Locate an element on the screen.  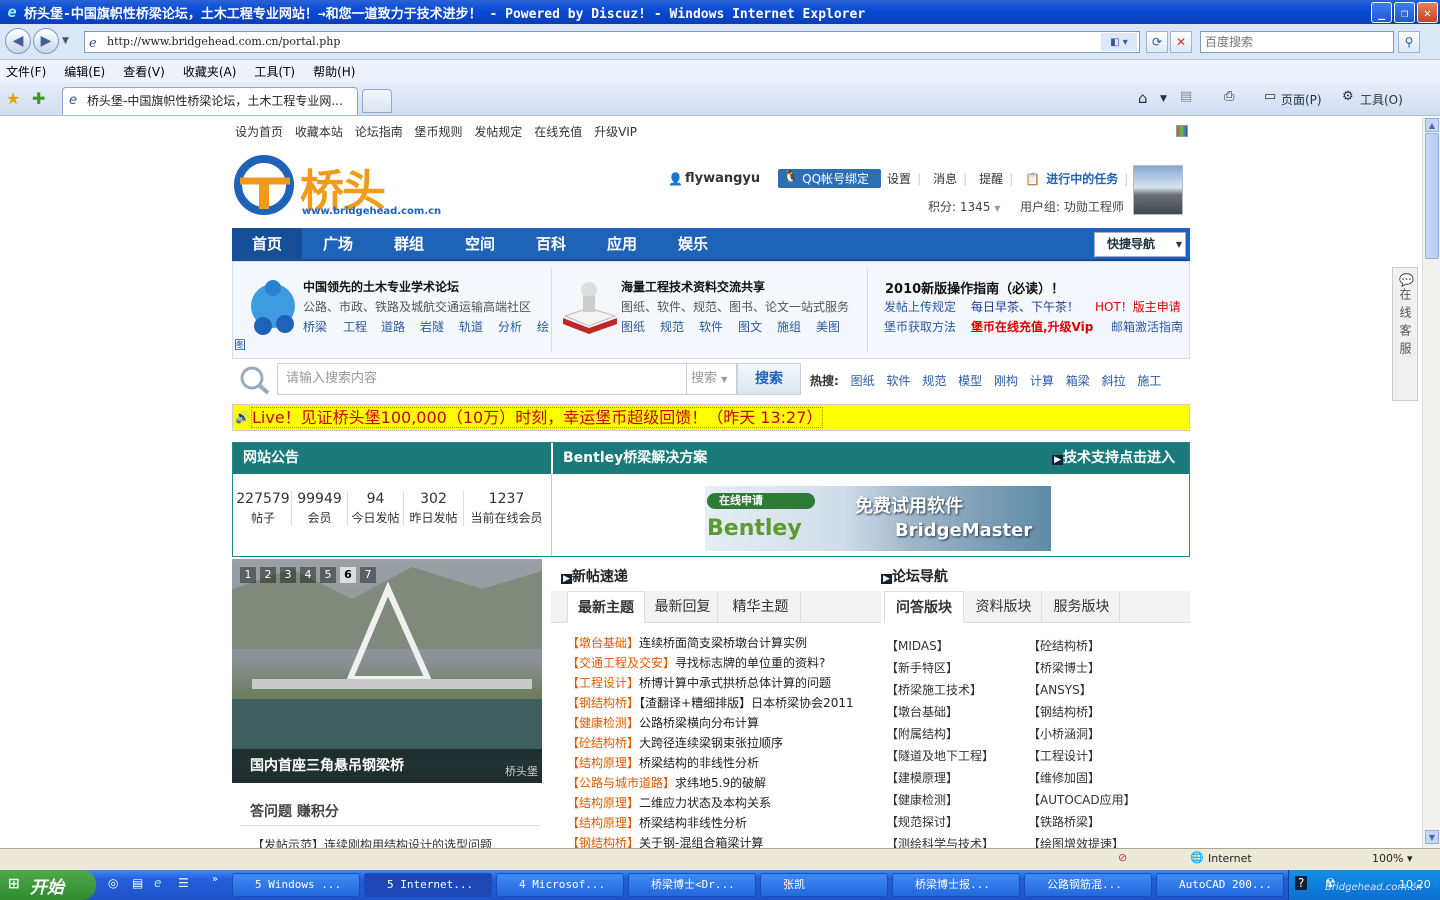
forum-link: 【ANSYS】 is located at coordinates (1082, 690).